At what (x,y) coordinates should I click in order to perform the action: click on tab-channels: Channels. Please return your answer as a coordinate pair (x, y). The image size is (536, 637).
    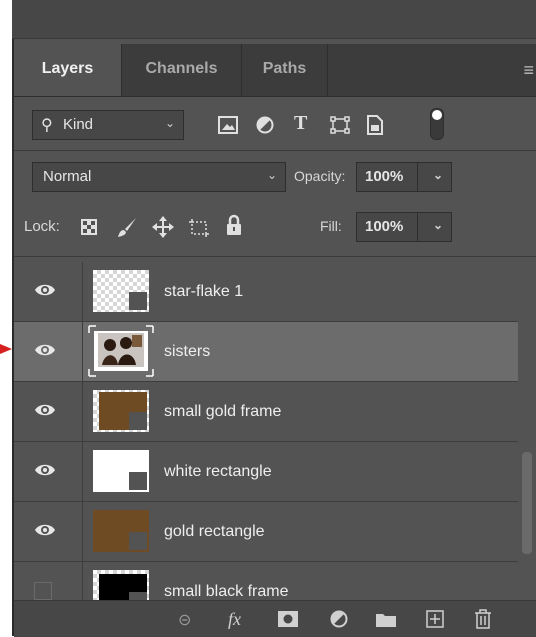
    Looking at the image, I should click on (182, 70).